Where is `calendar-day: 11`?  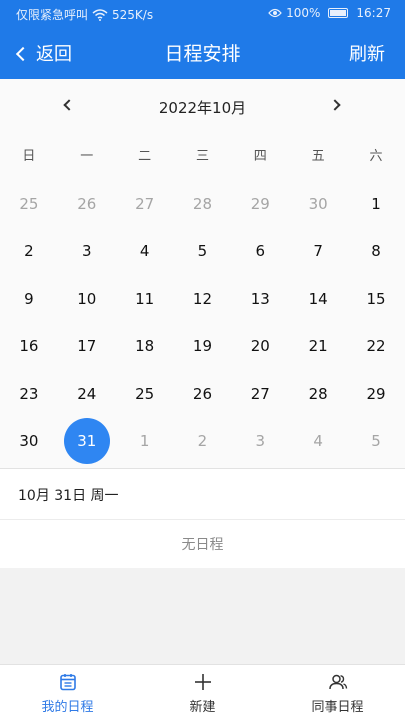
calendar-day: 11 is located at coordinates (145, 299).